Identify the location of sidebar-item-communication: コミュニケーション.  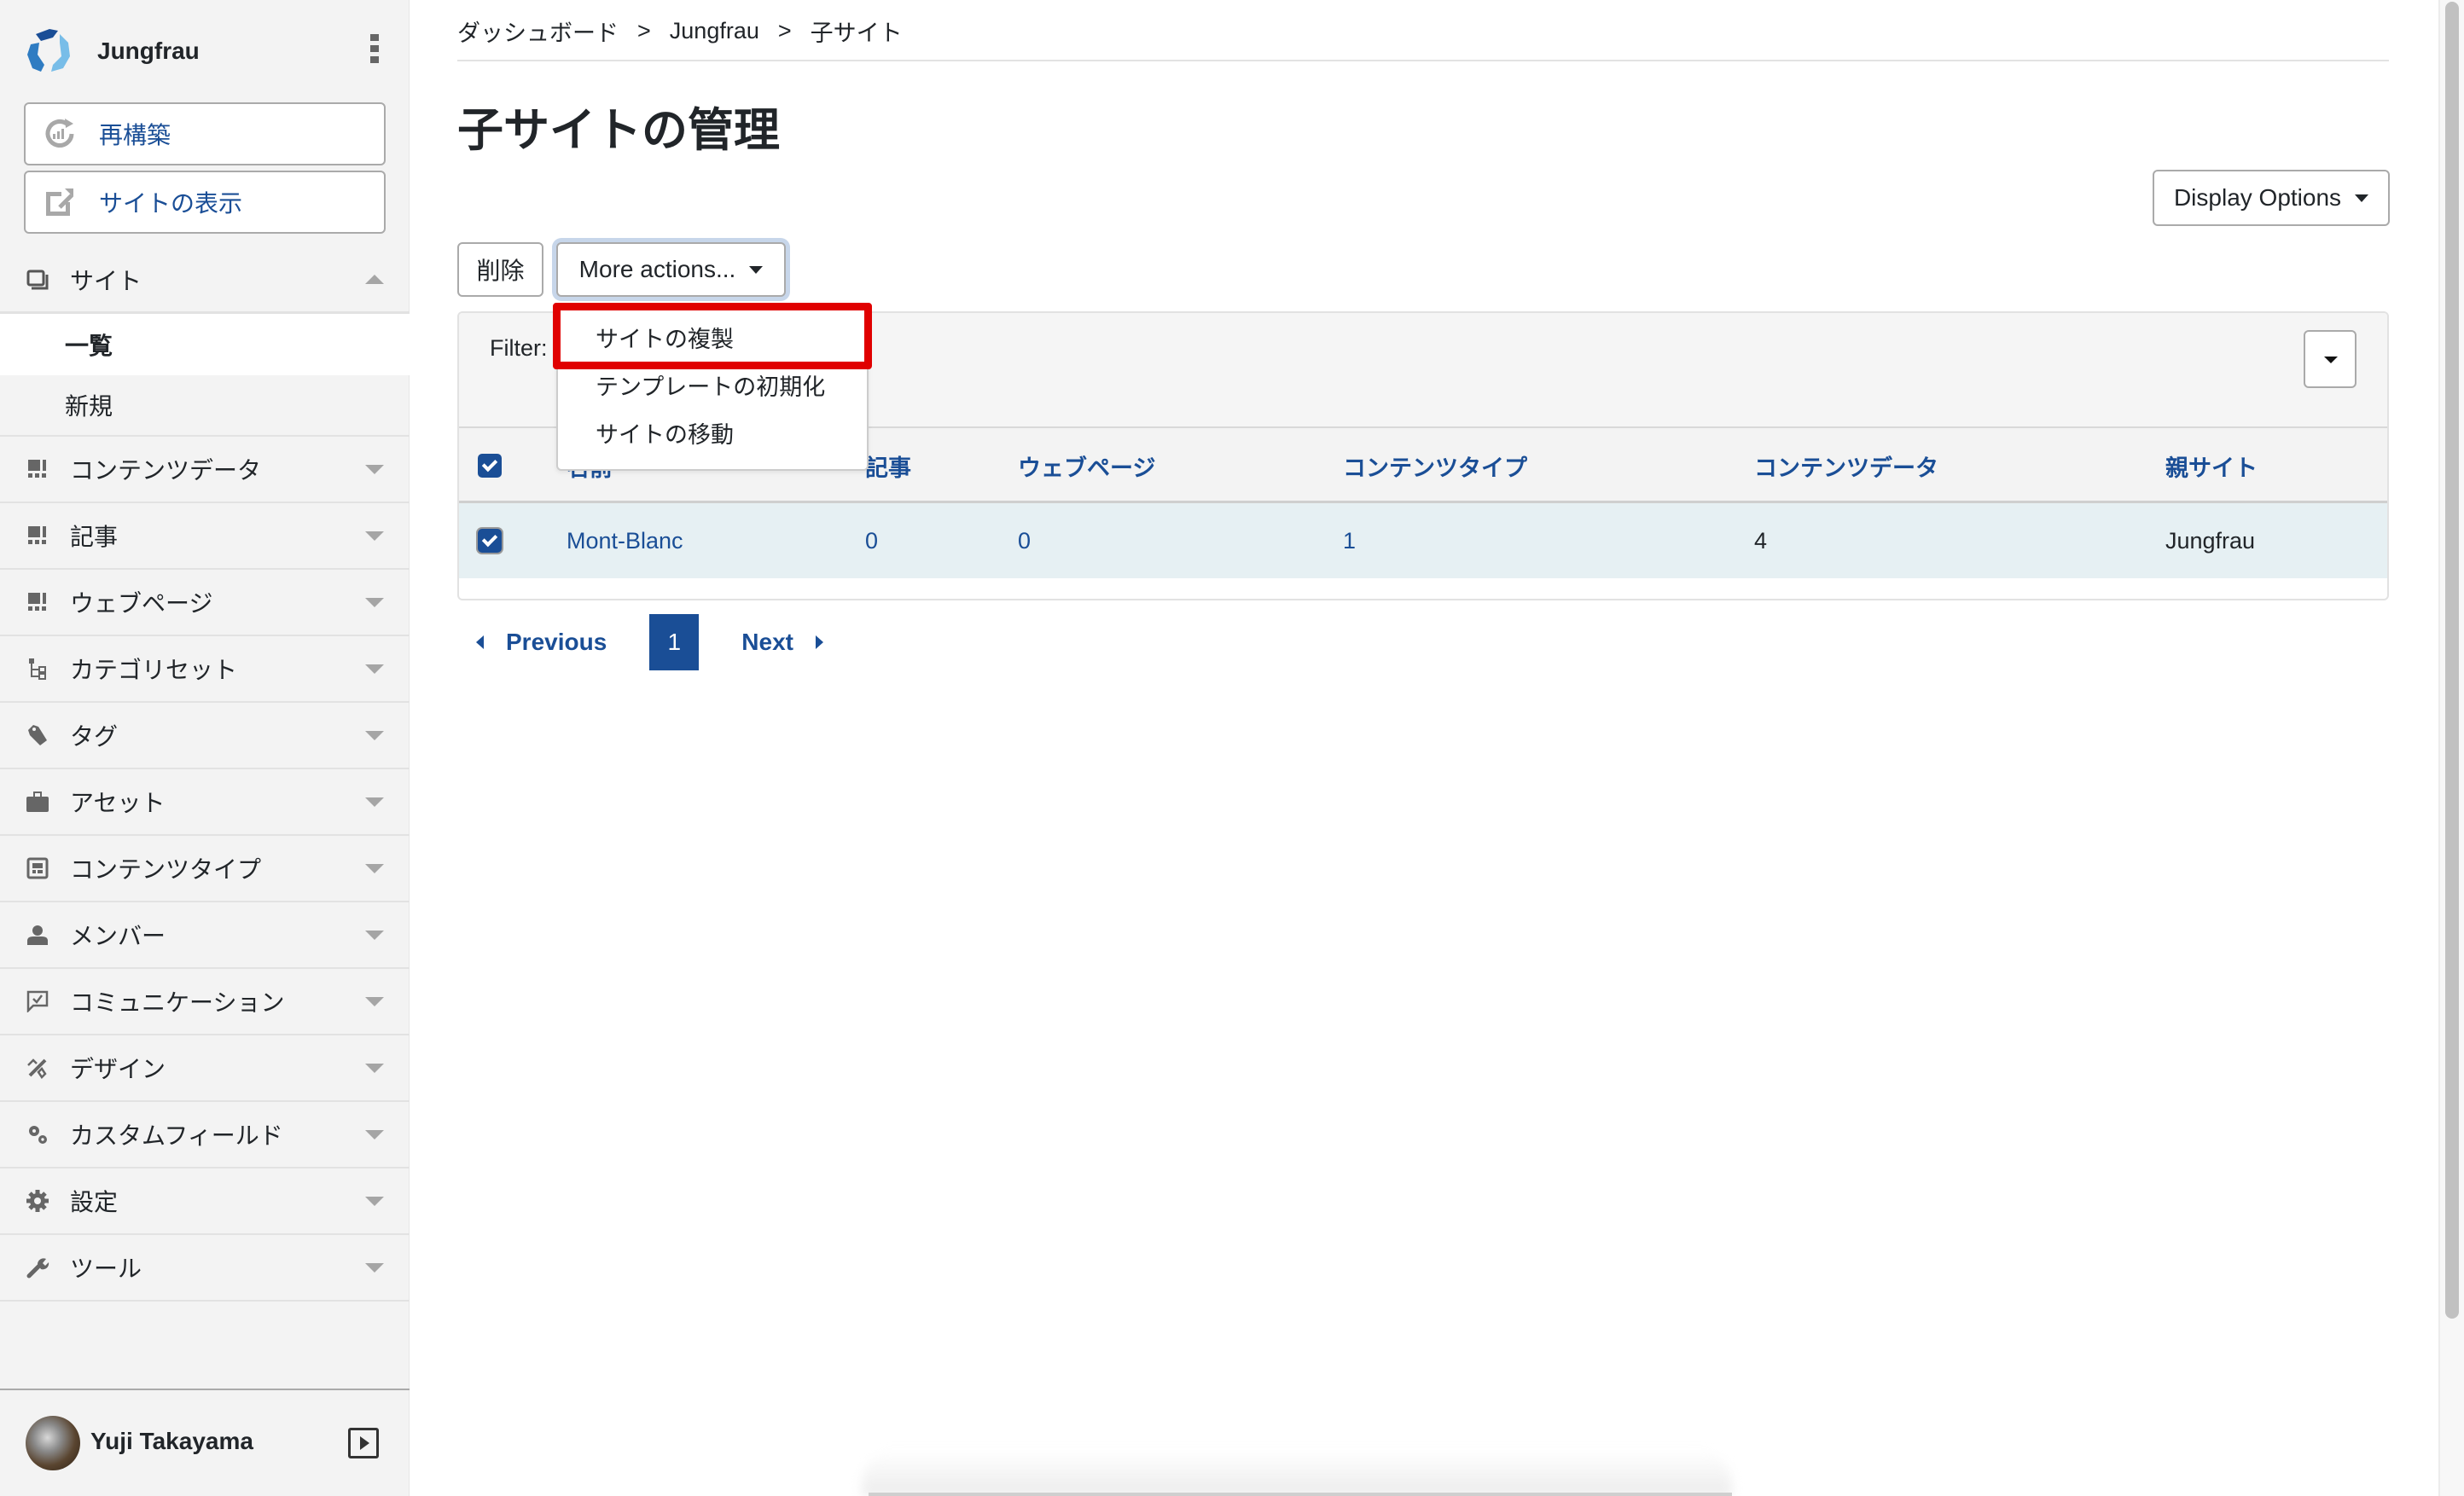
(205, 1002).